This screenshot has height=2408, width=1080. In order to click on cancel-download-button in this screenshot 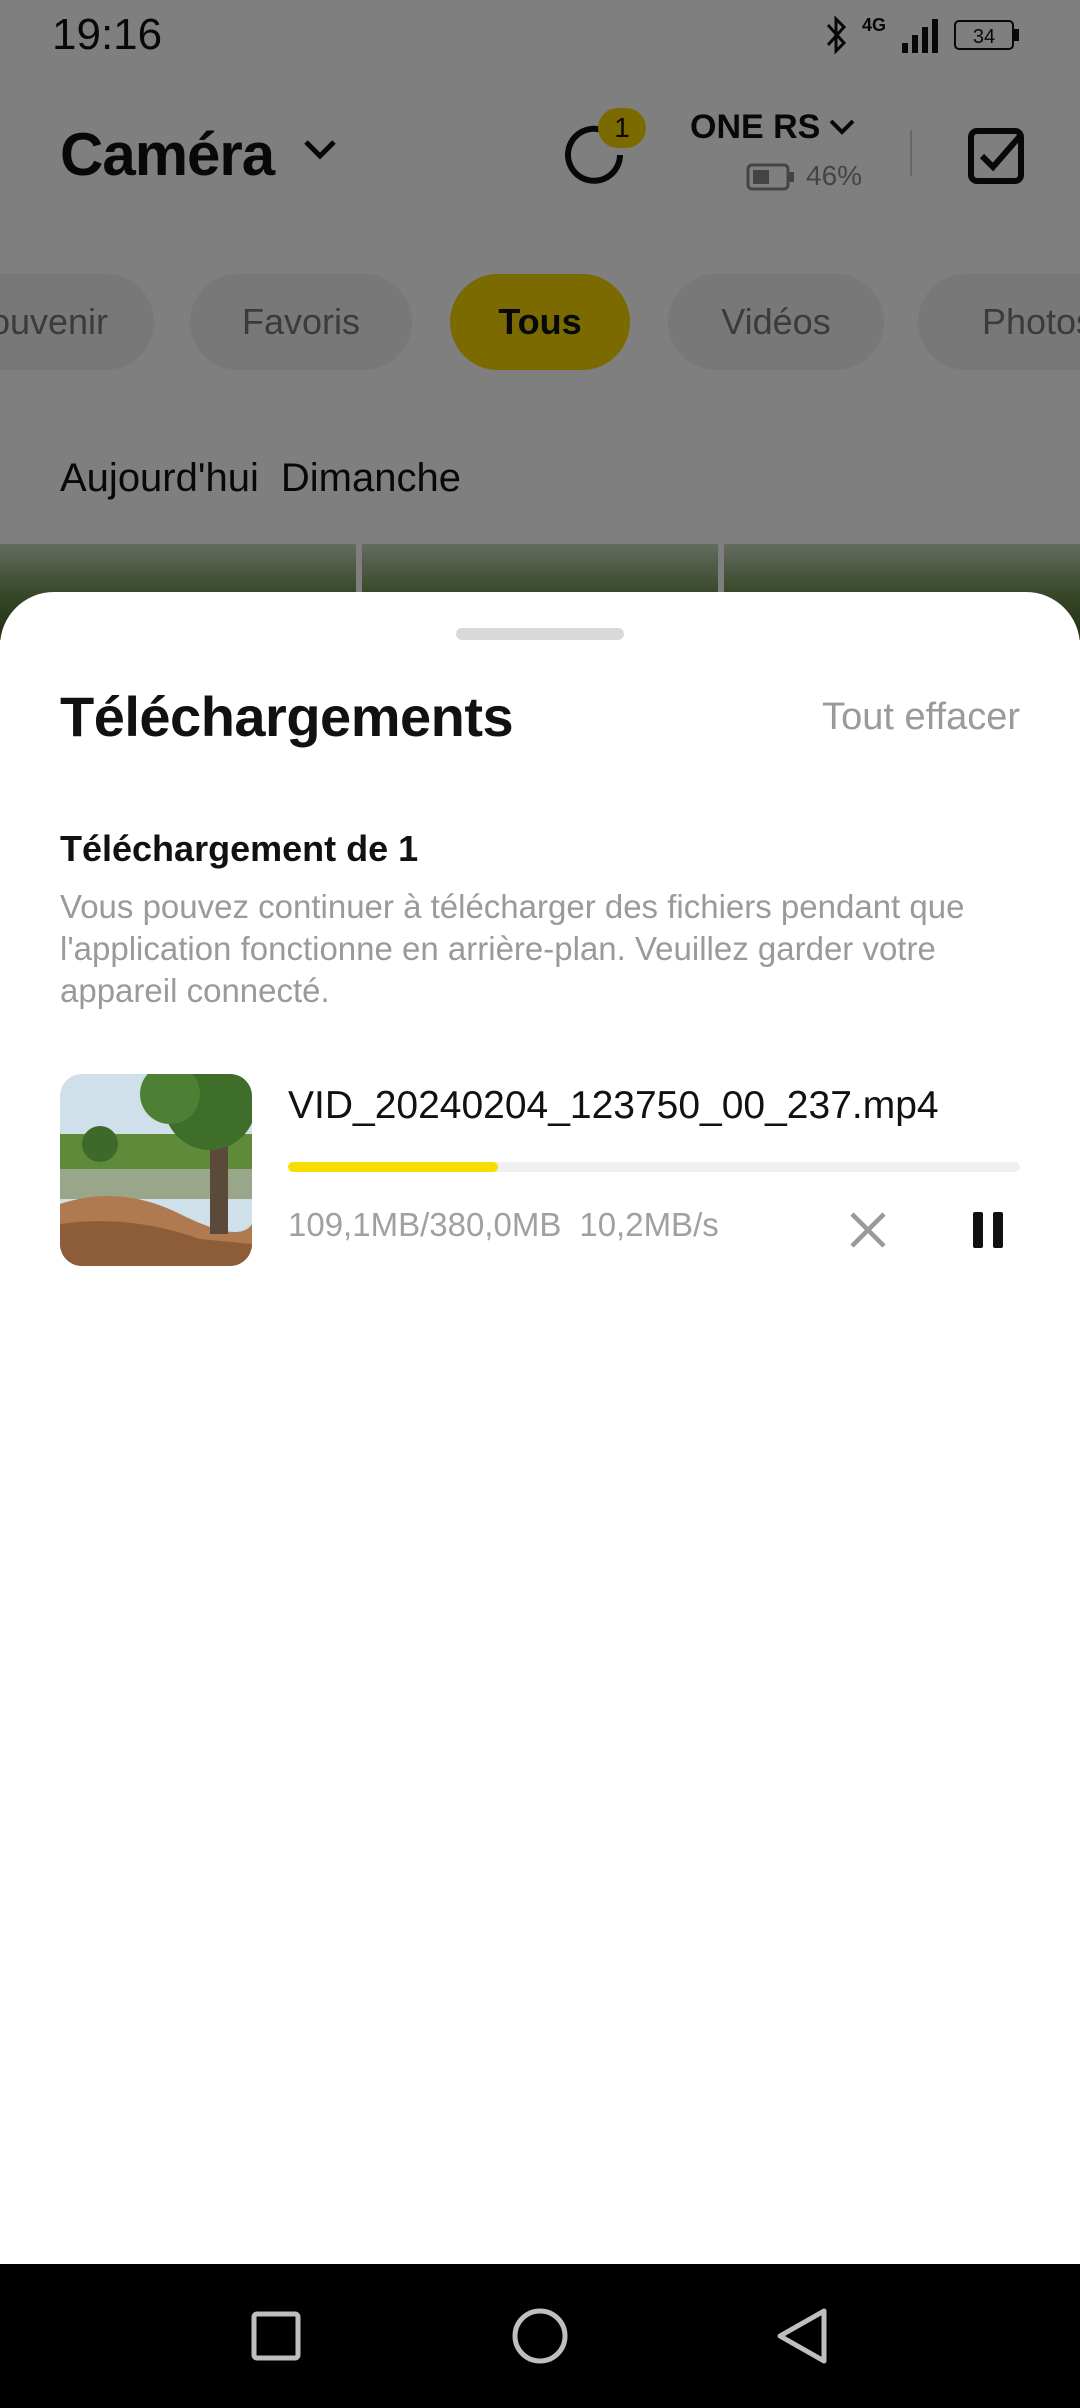, I will do `click(868, 1230)`.